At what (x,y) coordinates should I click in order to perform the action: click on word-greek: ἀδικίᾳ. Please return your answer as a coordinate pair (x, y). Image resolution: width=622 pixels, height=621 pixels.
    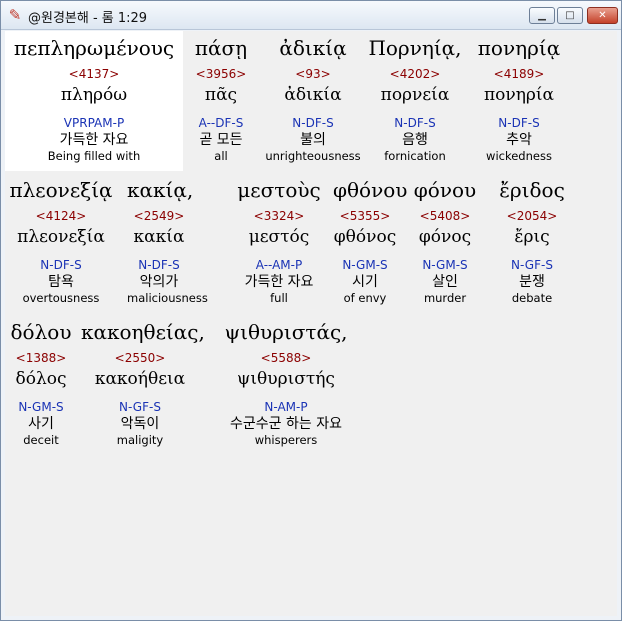
    Looking at the image, I should click on (313, 48).